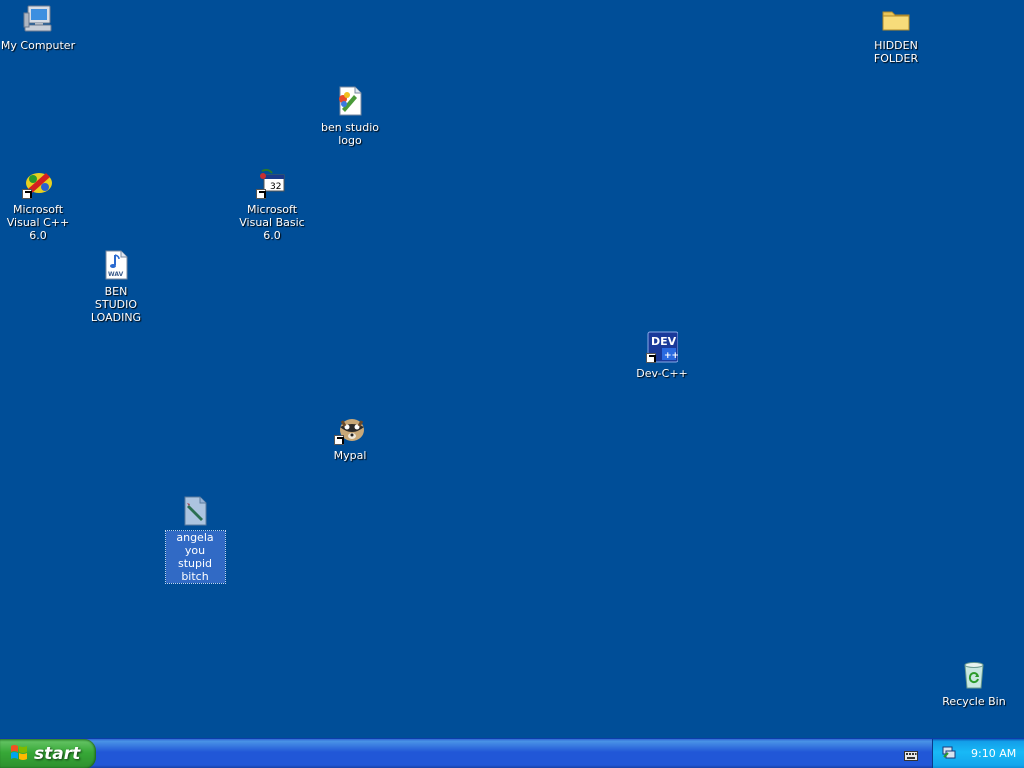  I want to click on desktop-icon-visual-cpp: Microsoft Visual C++ 6.0, so click(39, 204).